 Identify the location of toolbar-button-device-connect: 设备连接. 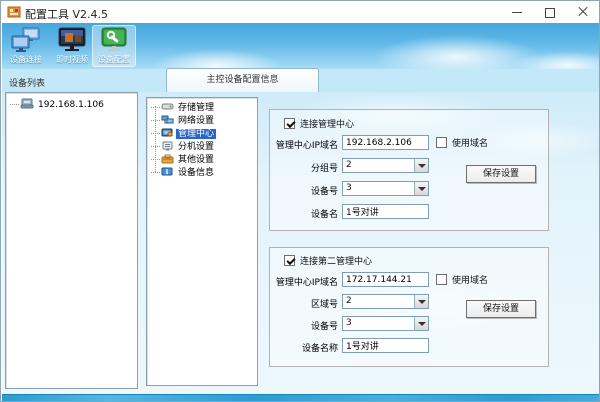
(26, 46).